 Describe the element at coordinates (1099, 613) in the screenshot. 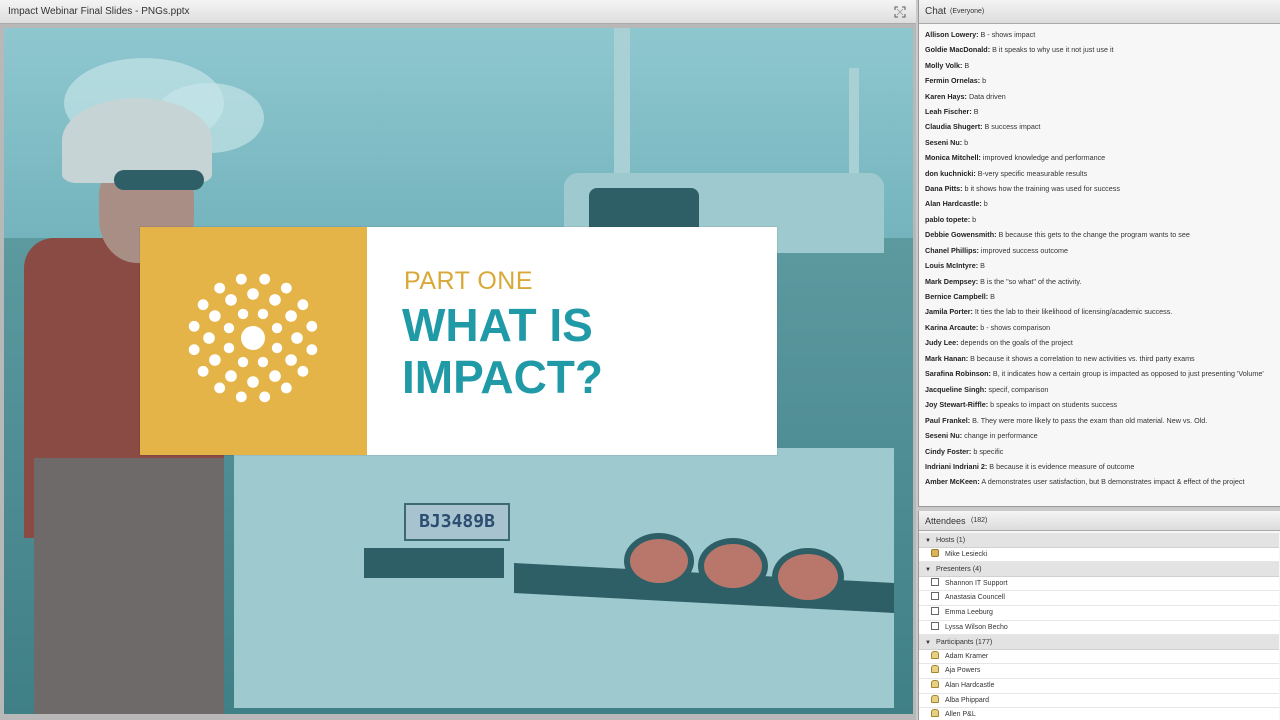

I see `attendee-row: Emma Leeburg` at that location.